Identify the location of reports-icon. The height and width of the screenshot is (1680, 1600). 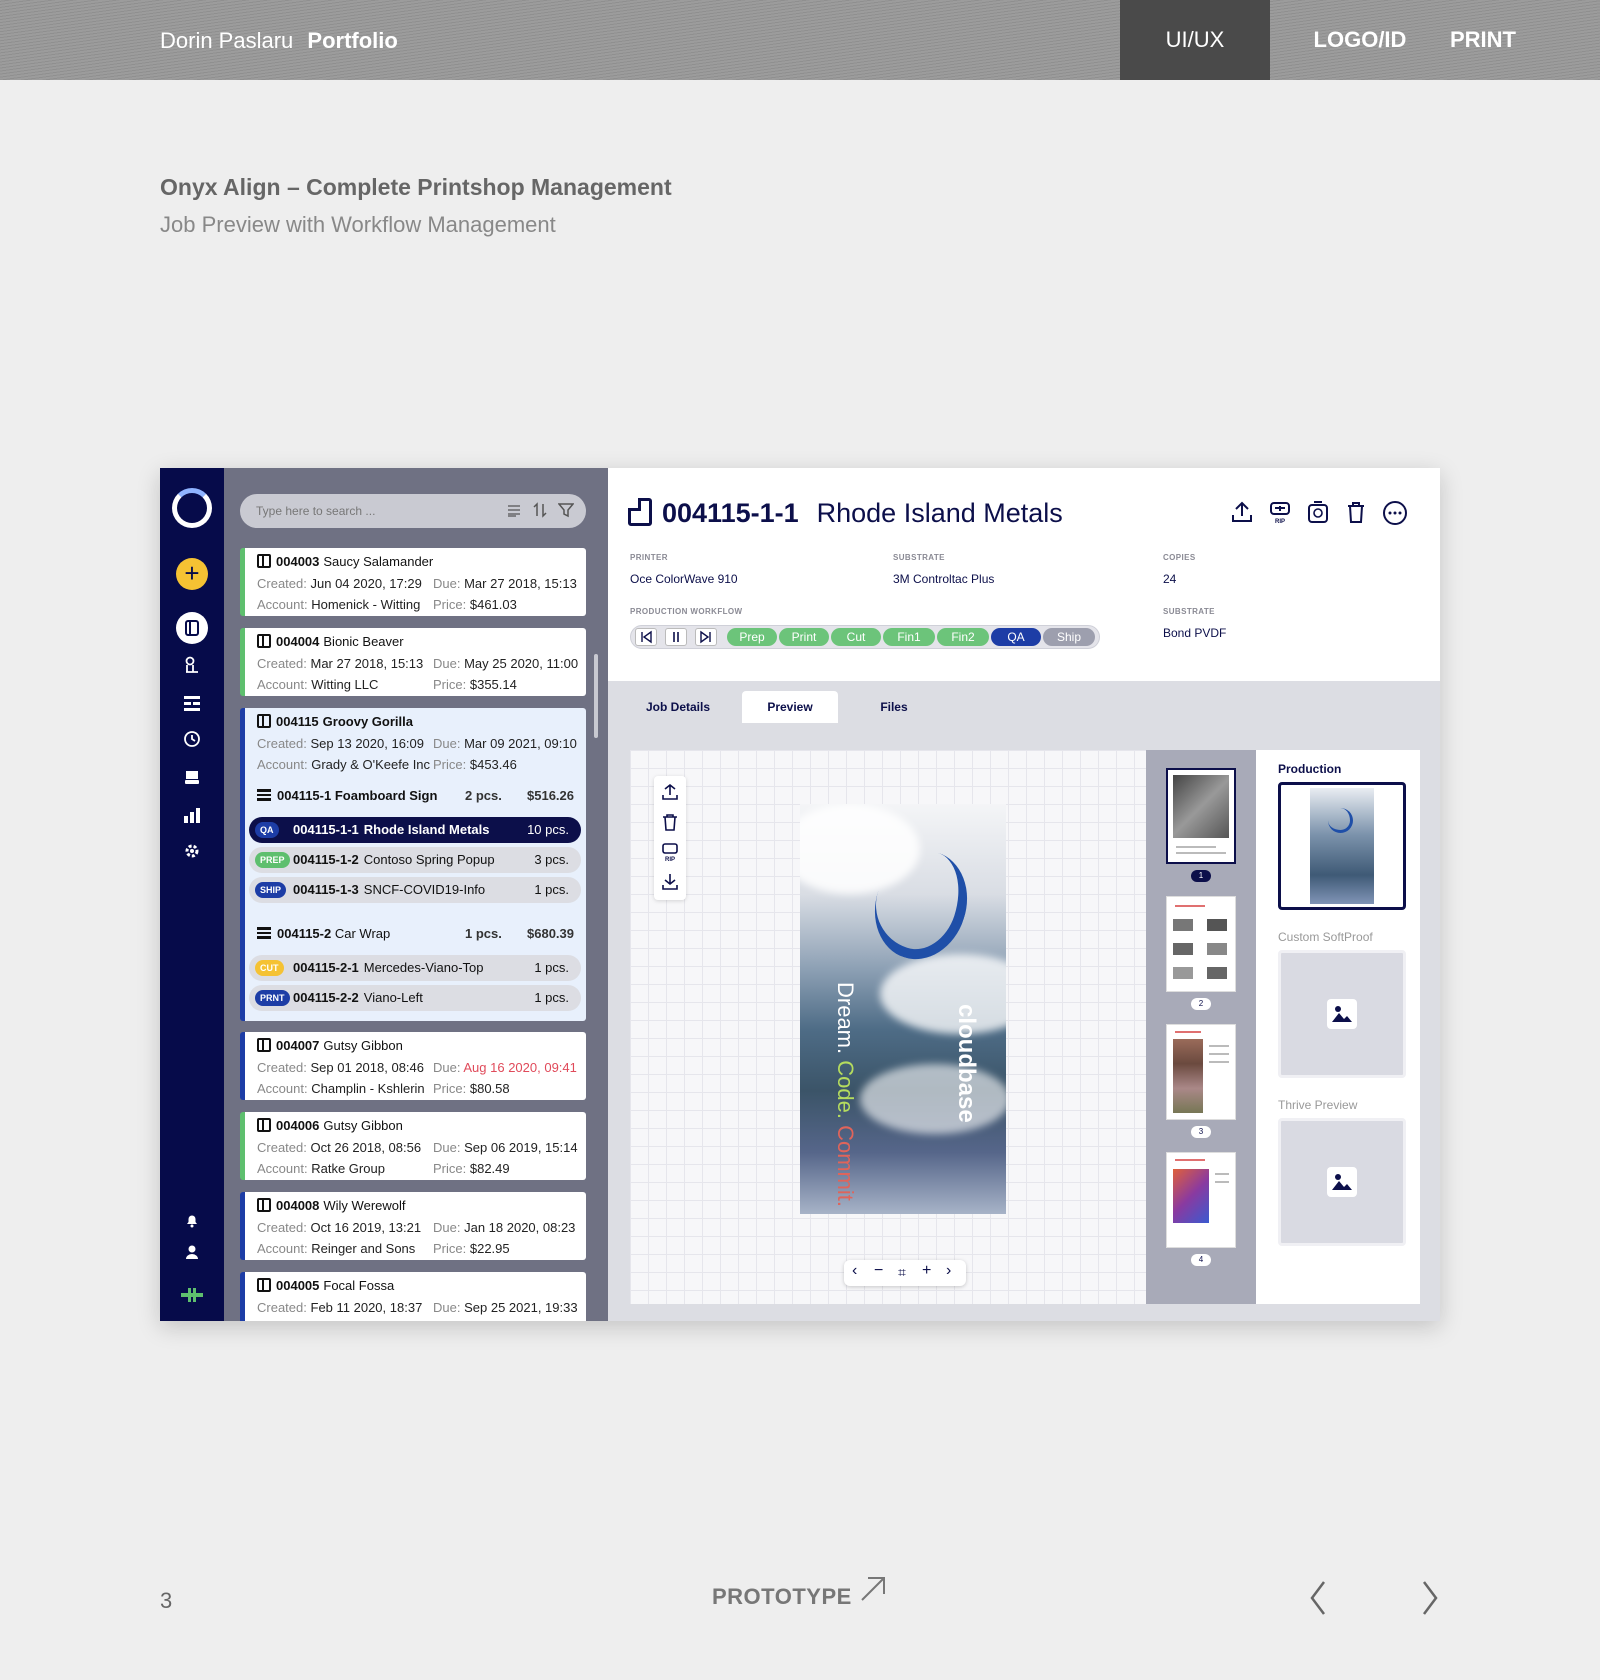
(192, 815).